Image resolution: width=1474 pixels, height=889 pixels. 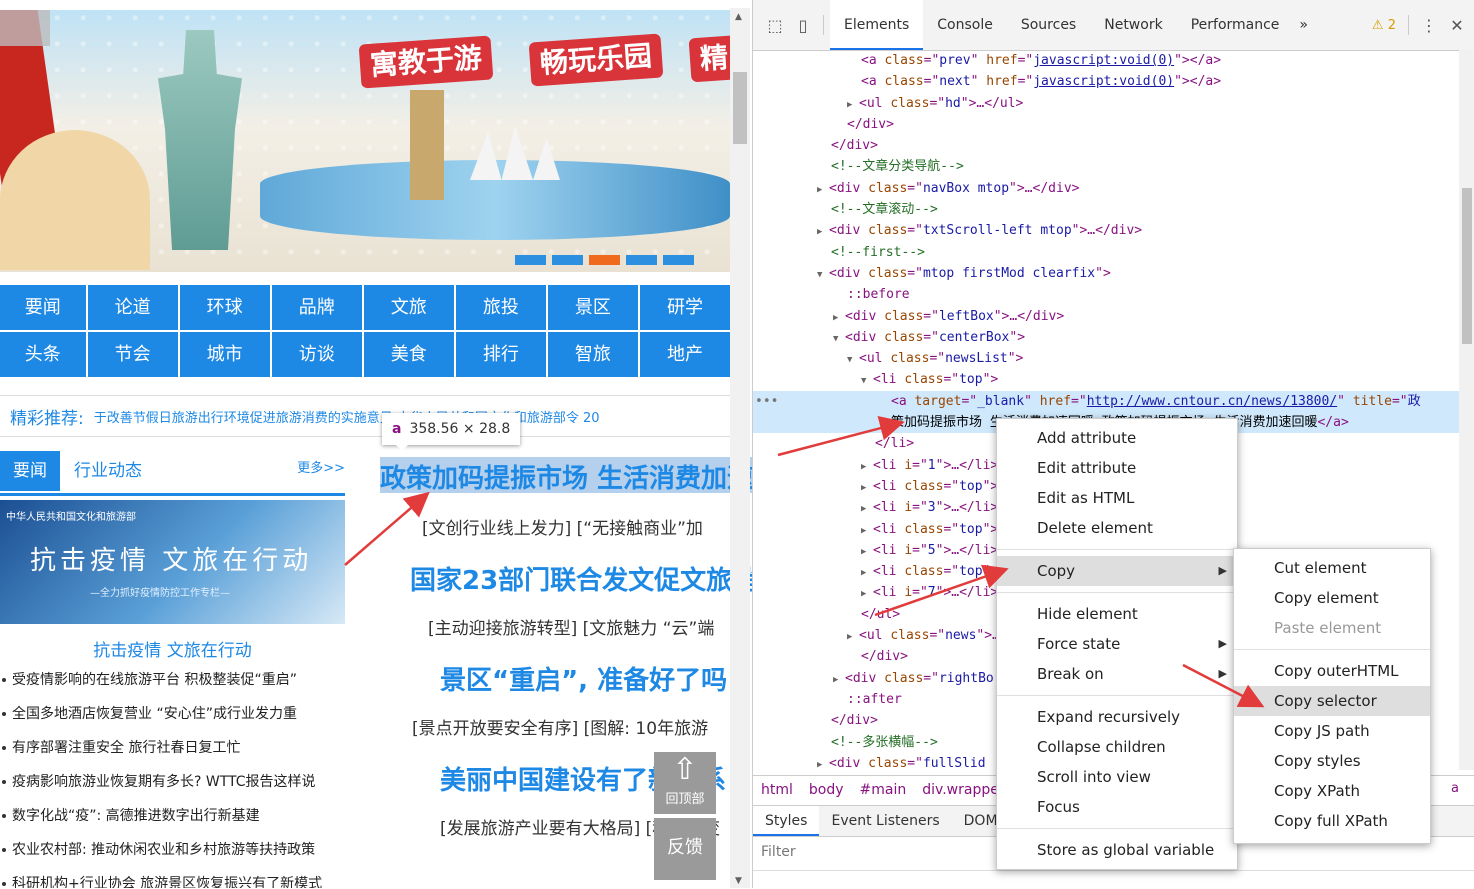 What do you see at coordinates (1117, 777) in the screenshot?
I see `menu-item-scroll-into-view: Scroll into view` at bounding box center [1117, 777].